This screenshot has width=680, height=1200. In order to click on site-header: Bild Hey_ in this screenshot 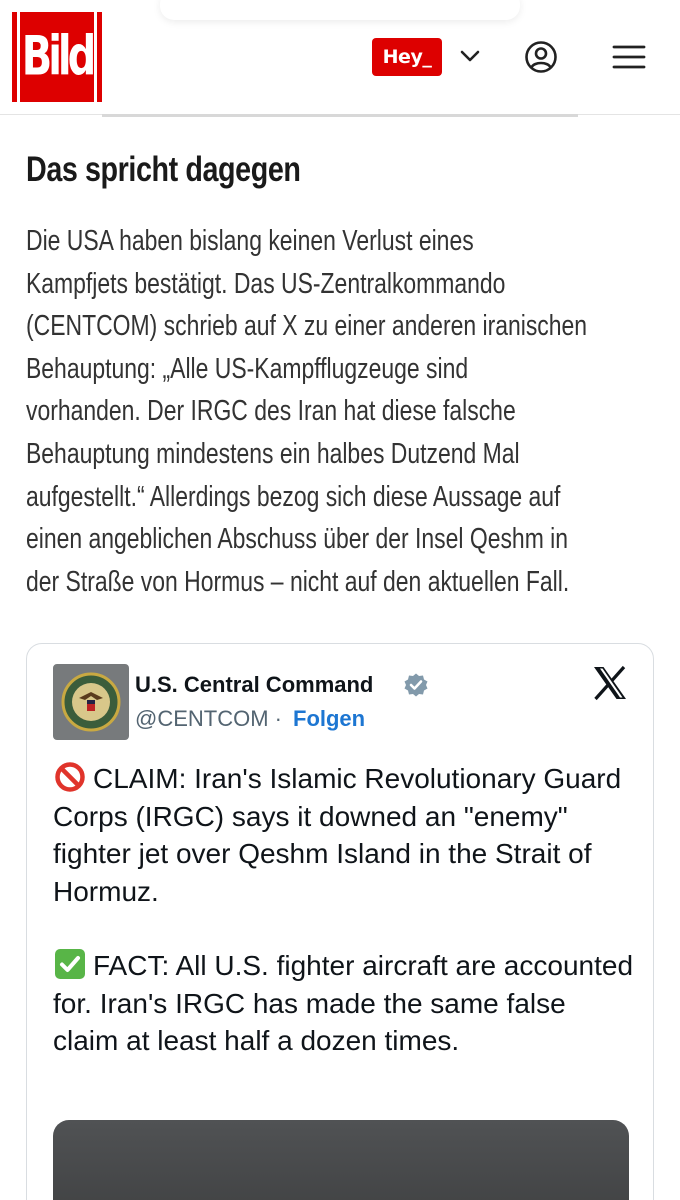, I will do `click(340, 57)`.